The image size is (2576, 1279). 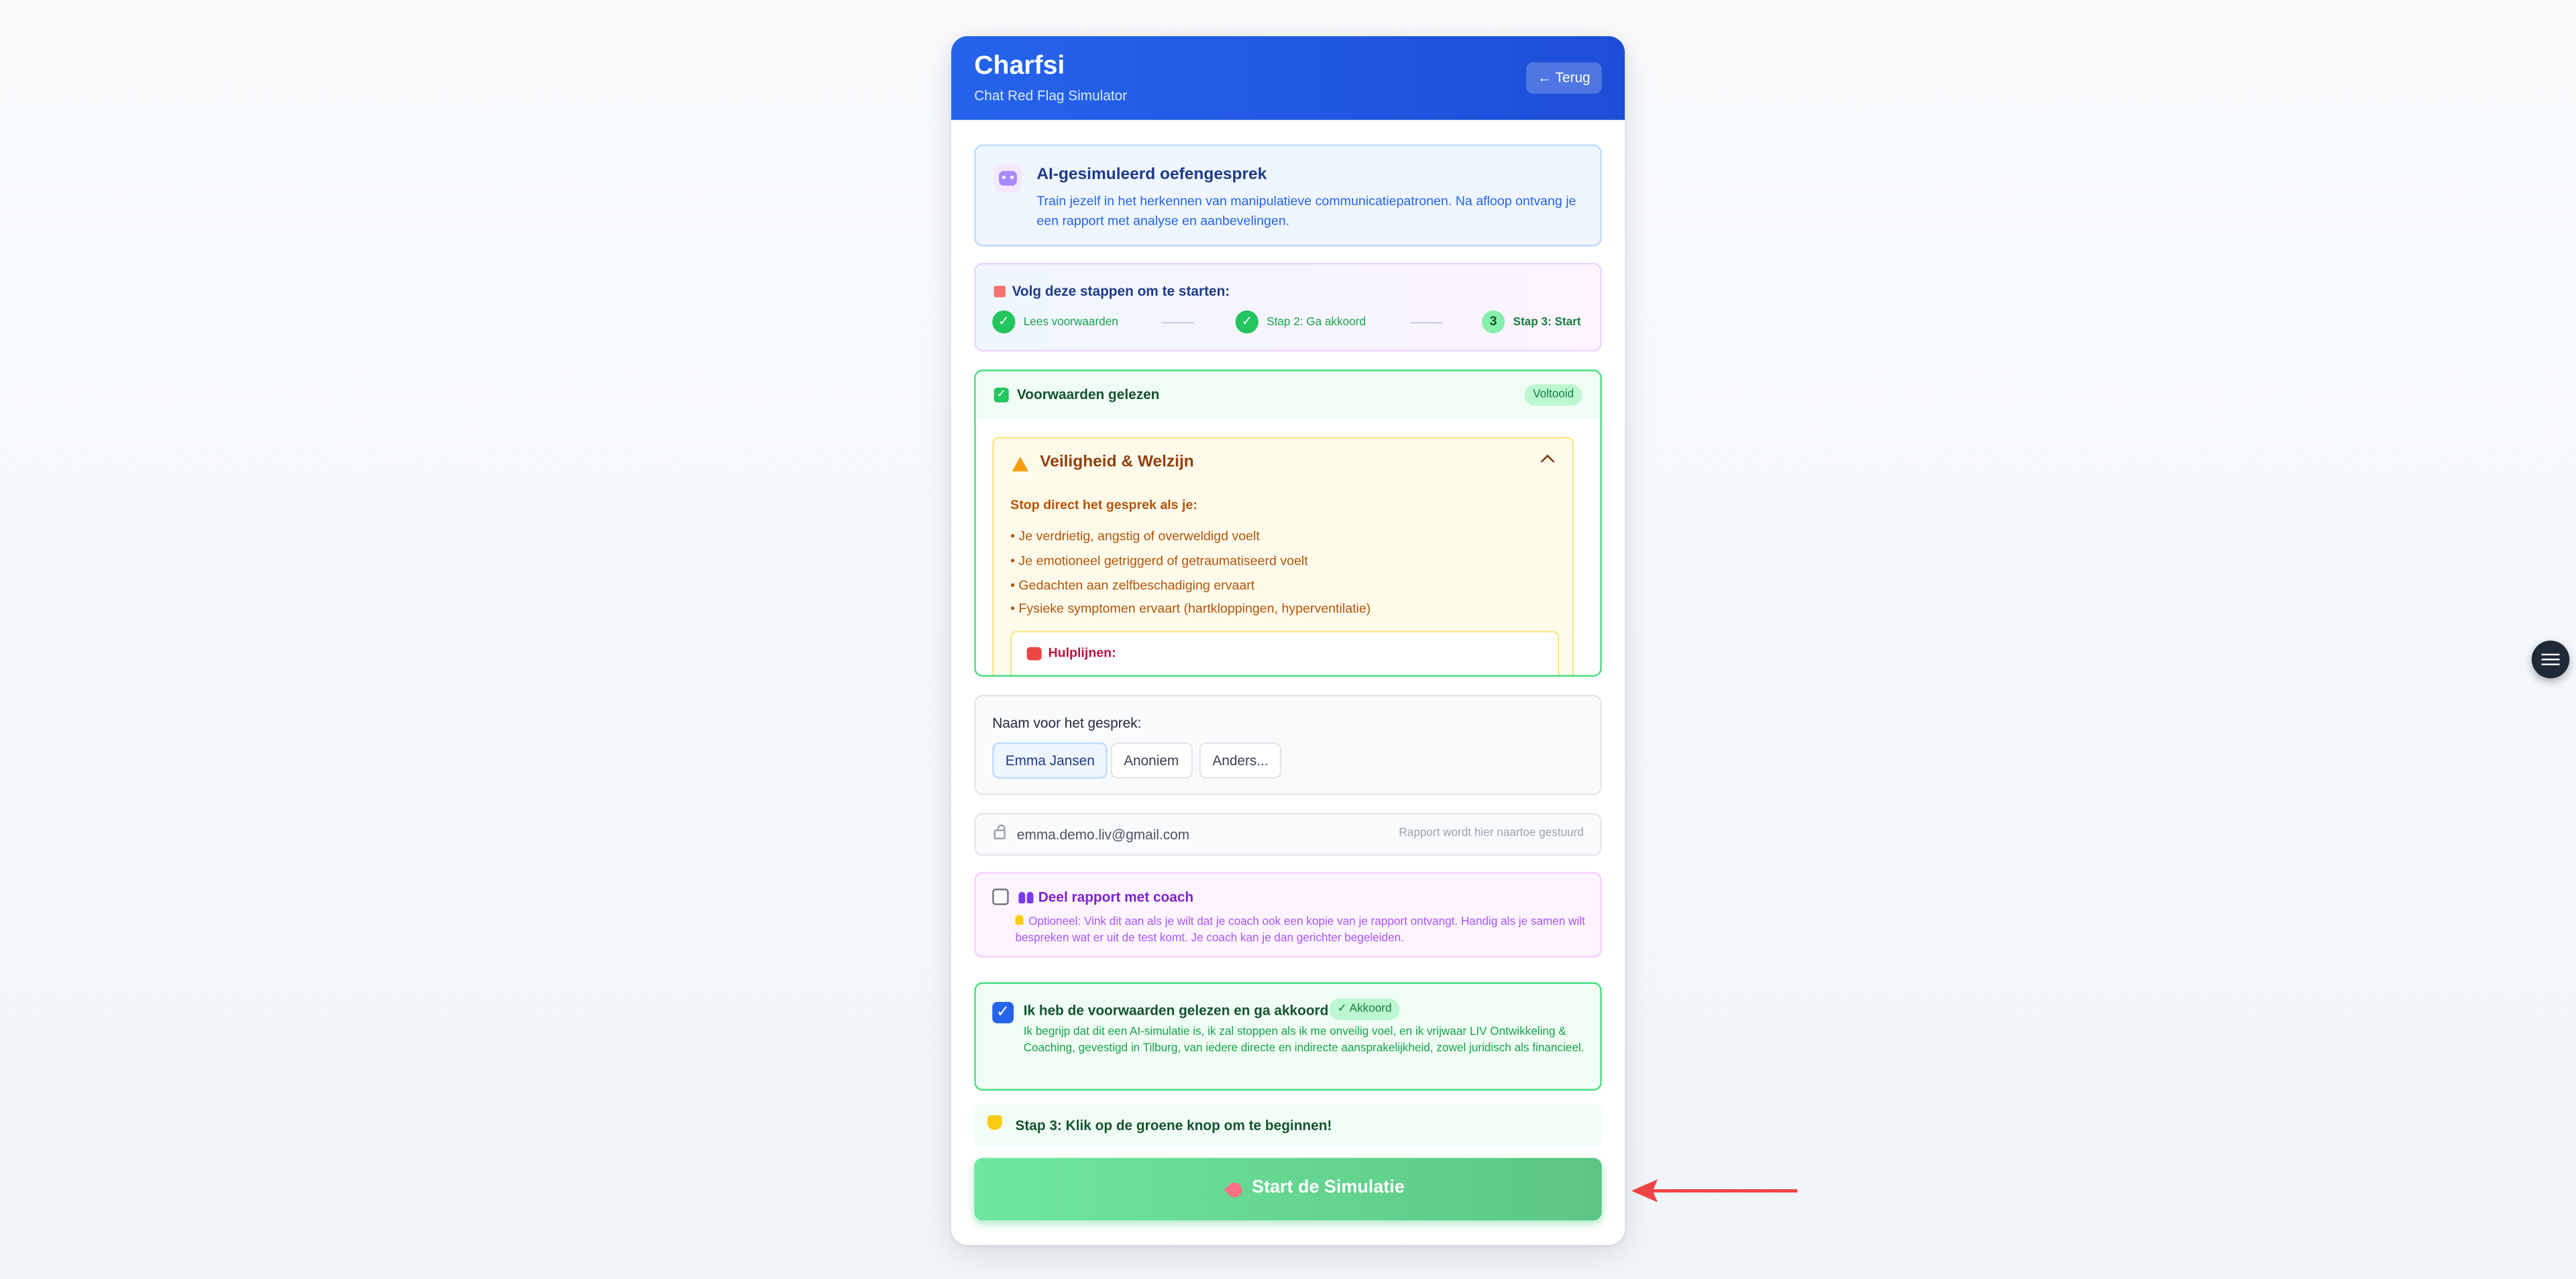 I want to click on lock-icon, so click(x=1000, y=832).